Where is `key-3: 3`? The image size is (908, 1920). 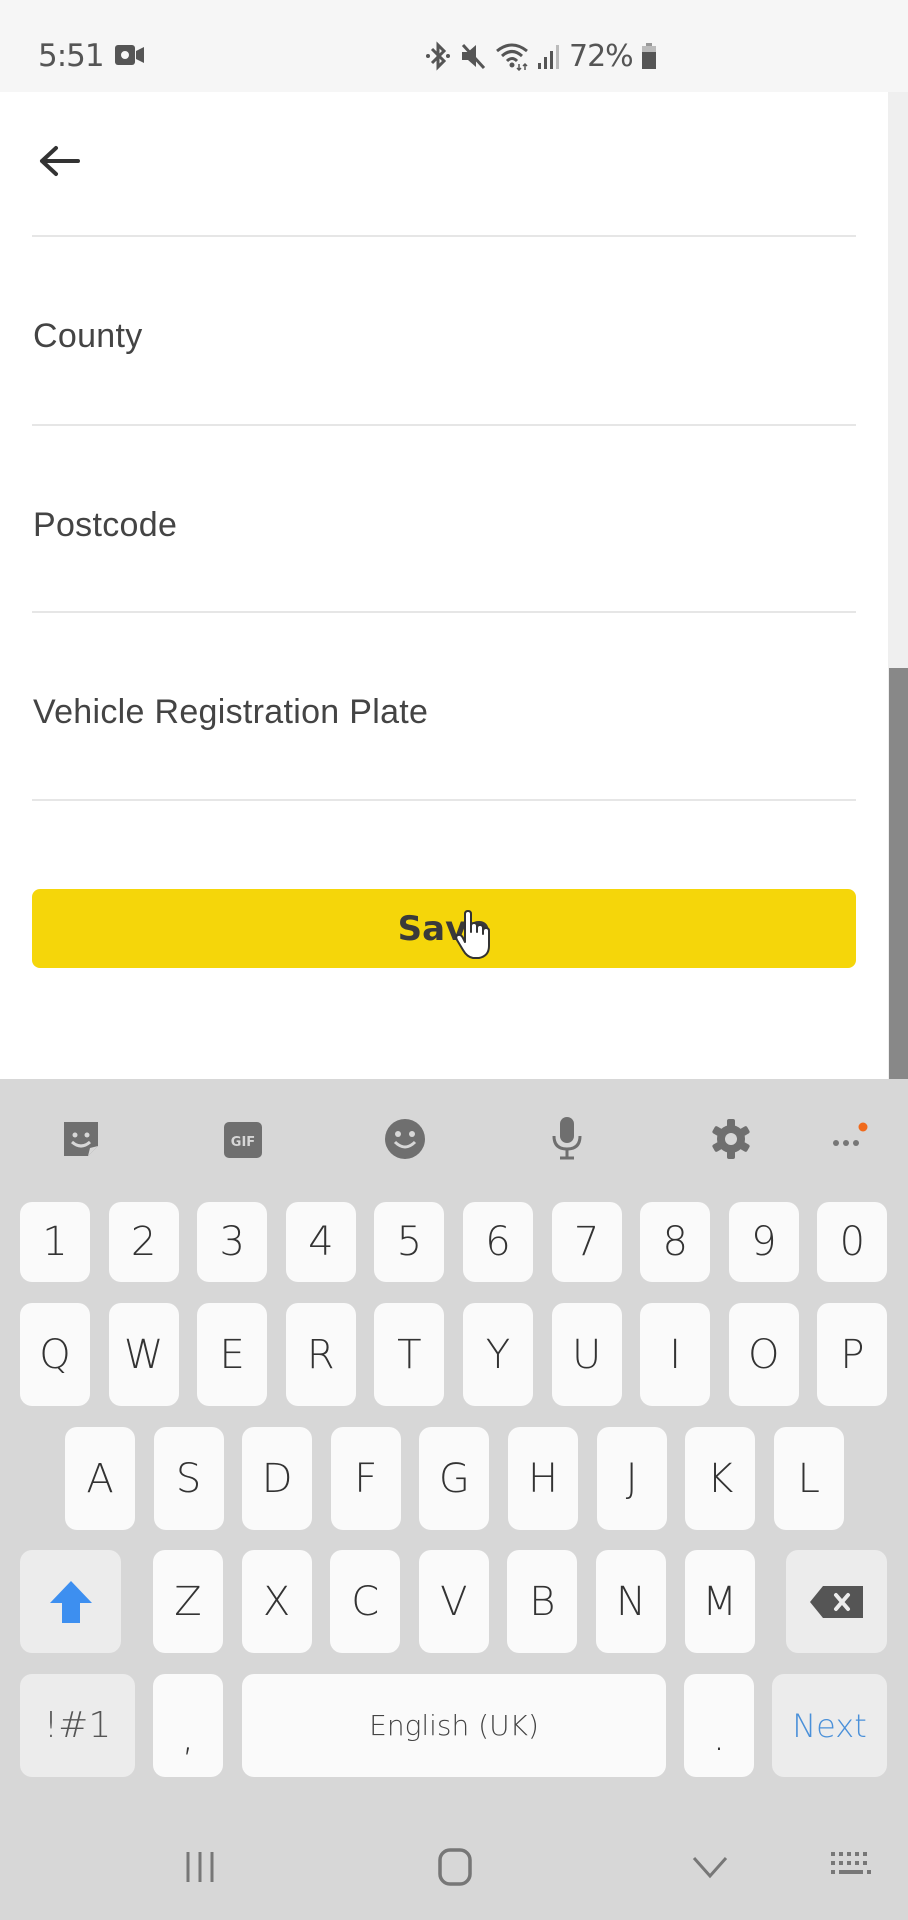
key-3: 3 is located at coordinates (232, 1242).